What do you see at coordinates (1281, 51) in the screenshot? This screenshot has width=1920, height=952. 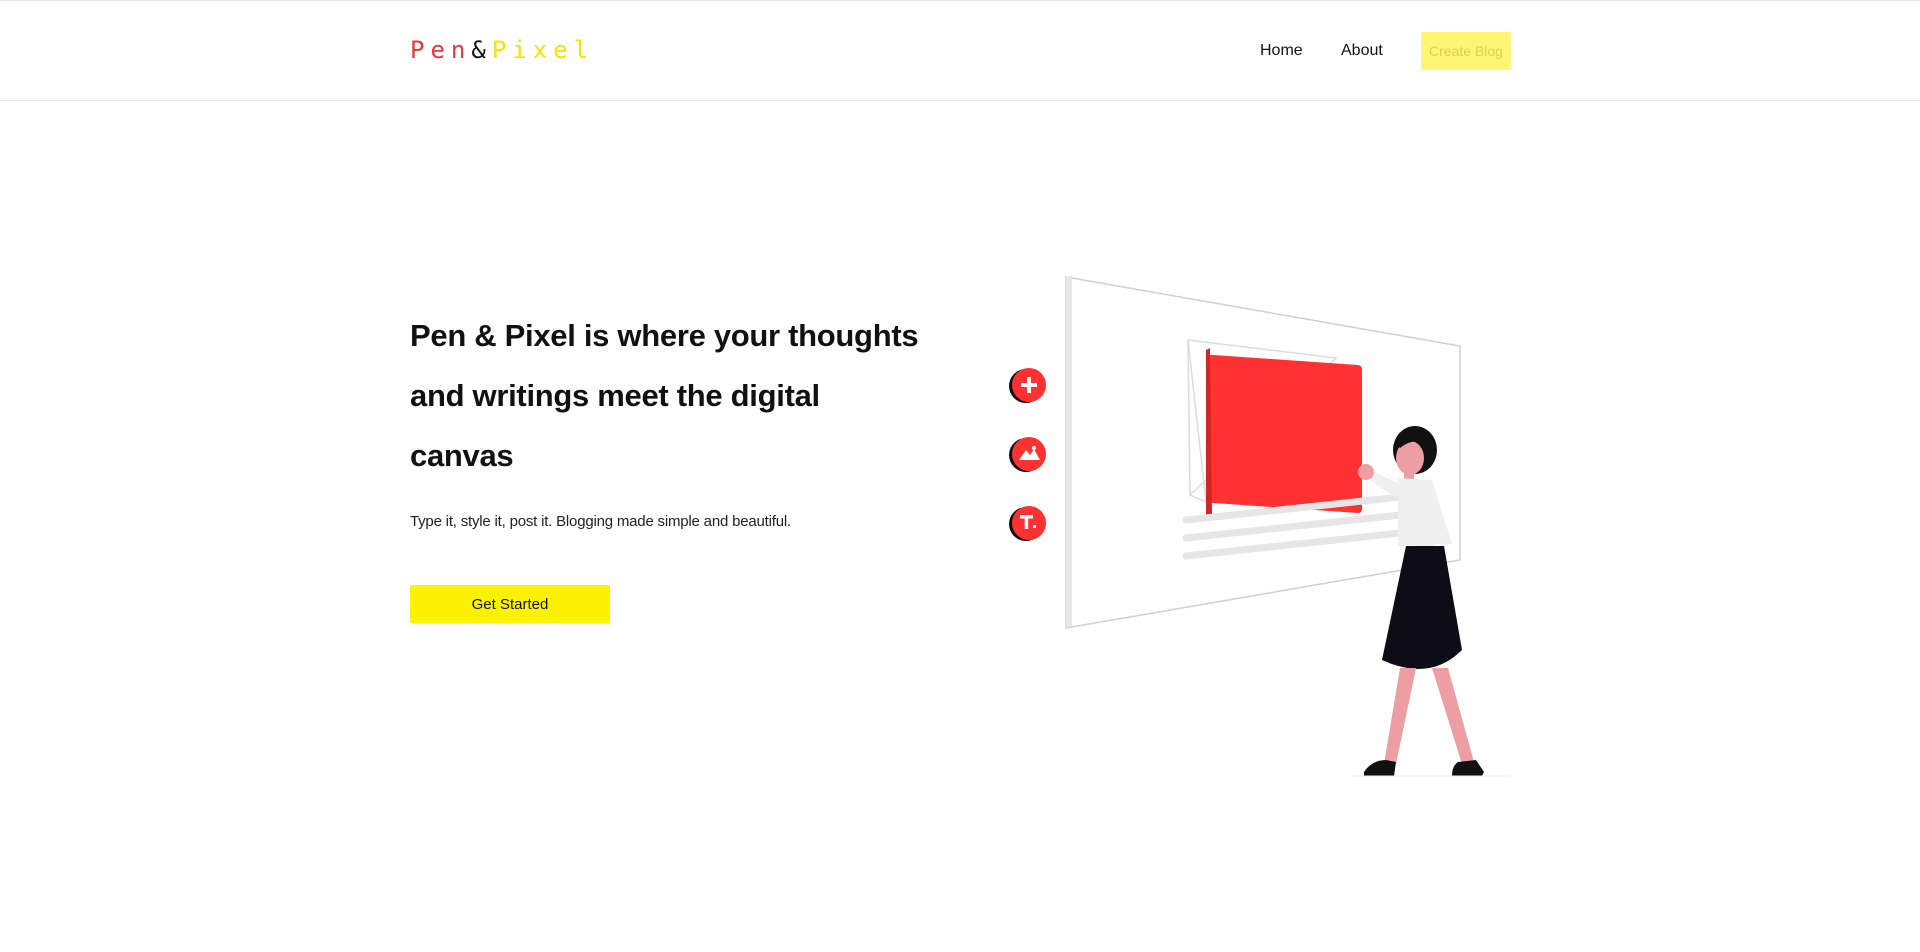 I see `nav-home-link: Home` at bounding box center [1281, 51].